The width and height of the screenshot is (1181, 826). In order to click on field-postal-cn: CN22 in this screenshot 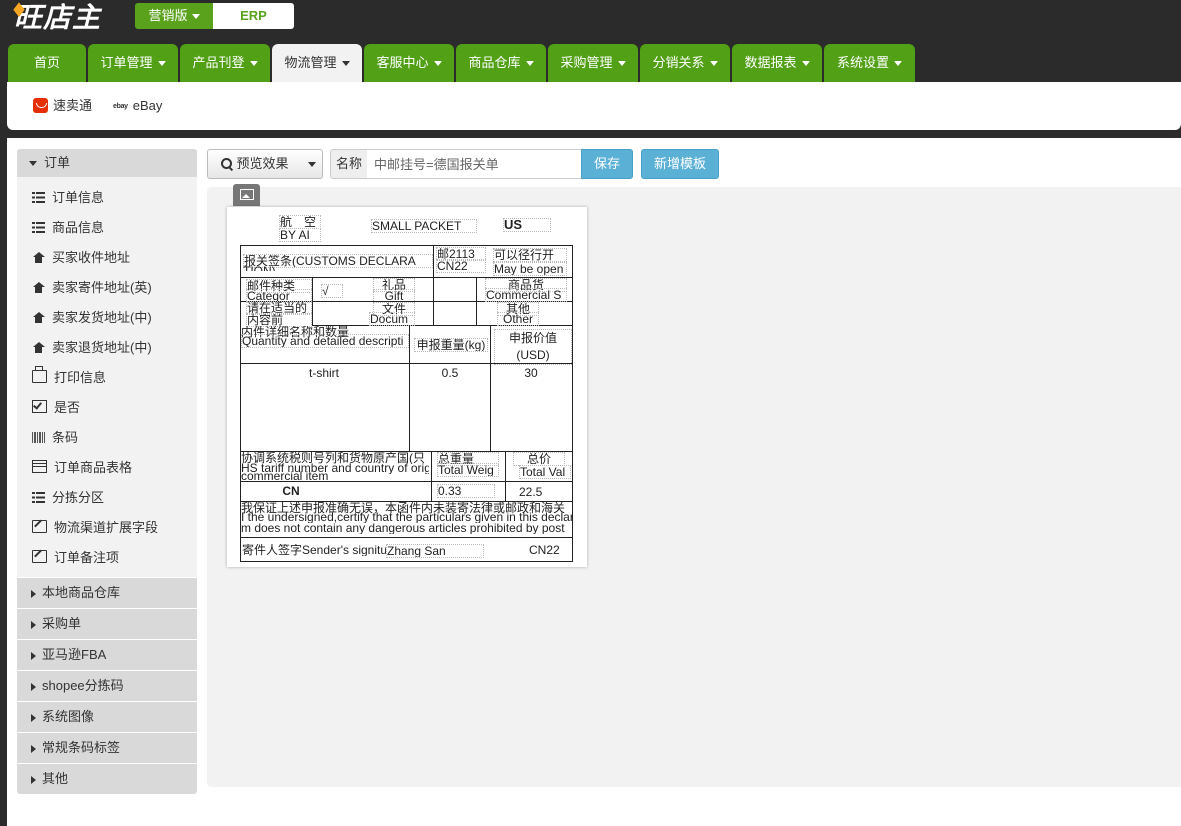, I will do `click(461, 266)`.